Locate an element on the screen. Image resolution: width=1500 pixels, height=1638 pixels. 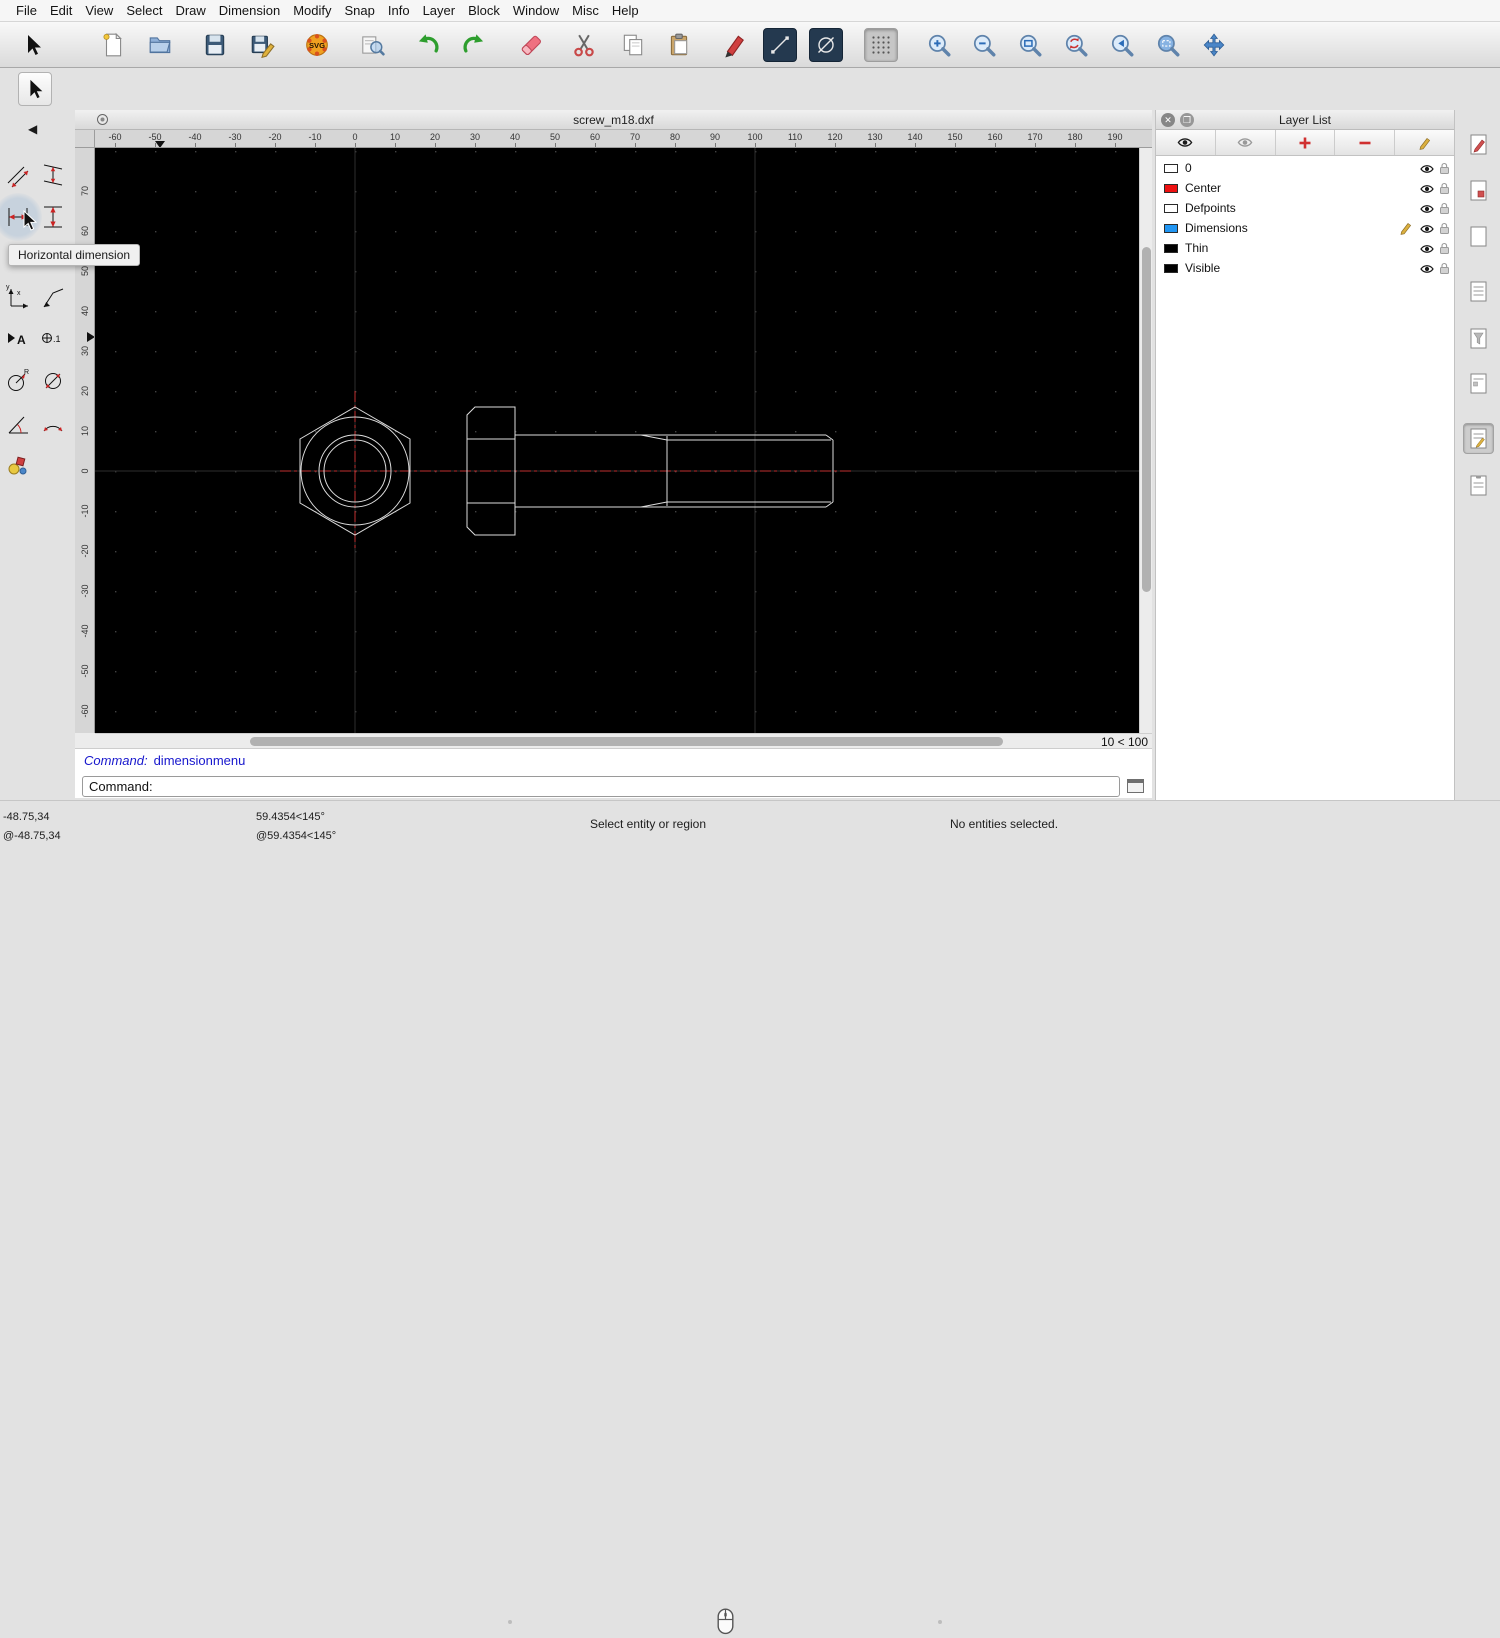
panel-float-icon: ❐ is located at coordinates (1187, 120).